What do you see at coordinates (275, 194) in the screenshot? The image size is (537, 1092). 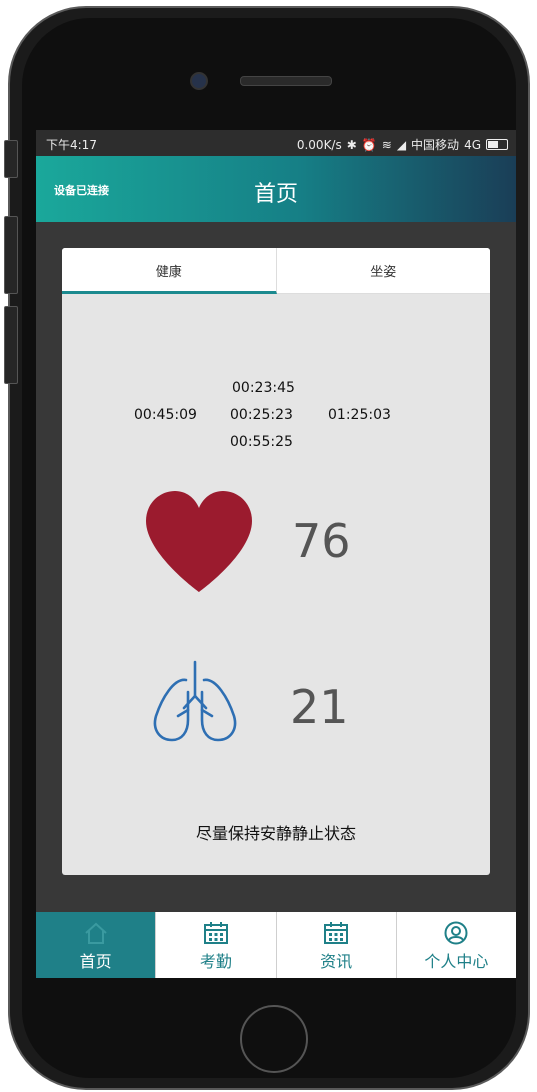 I see `page-title: 首页` at bounding box center [275, 194].